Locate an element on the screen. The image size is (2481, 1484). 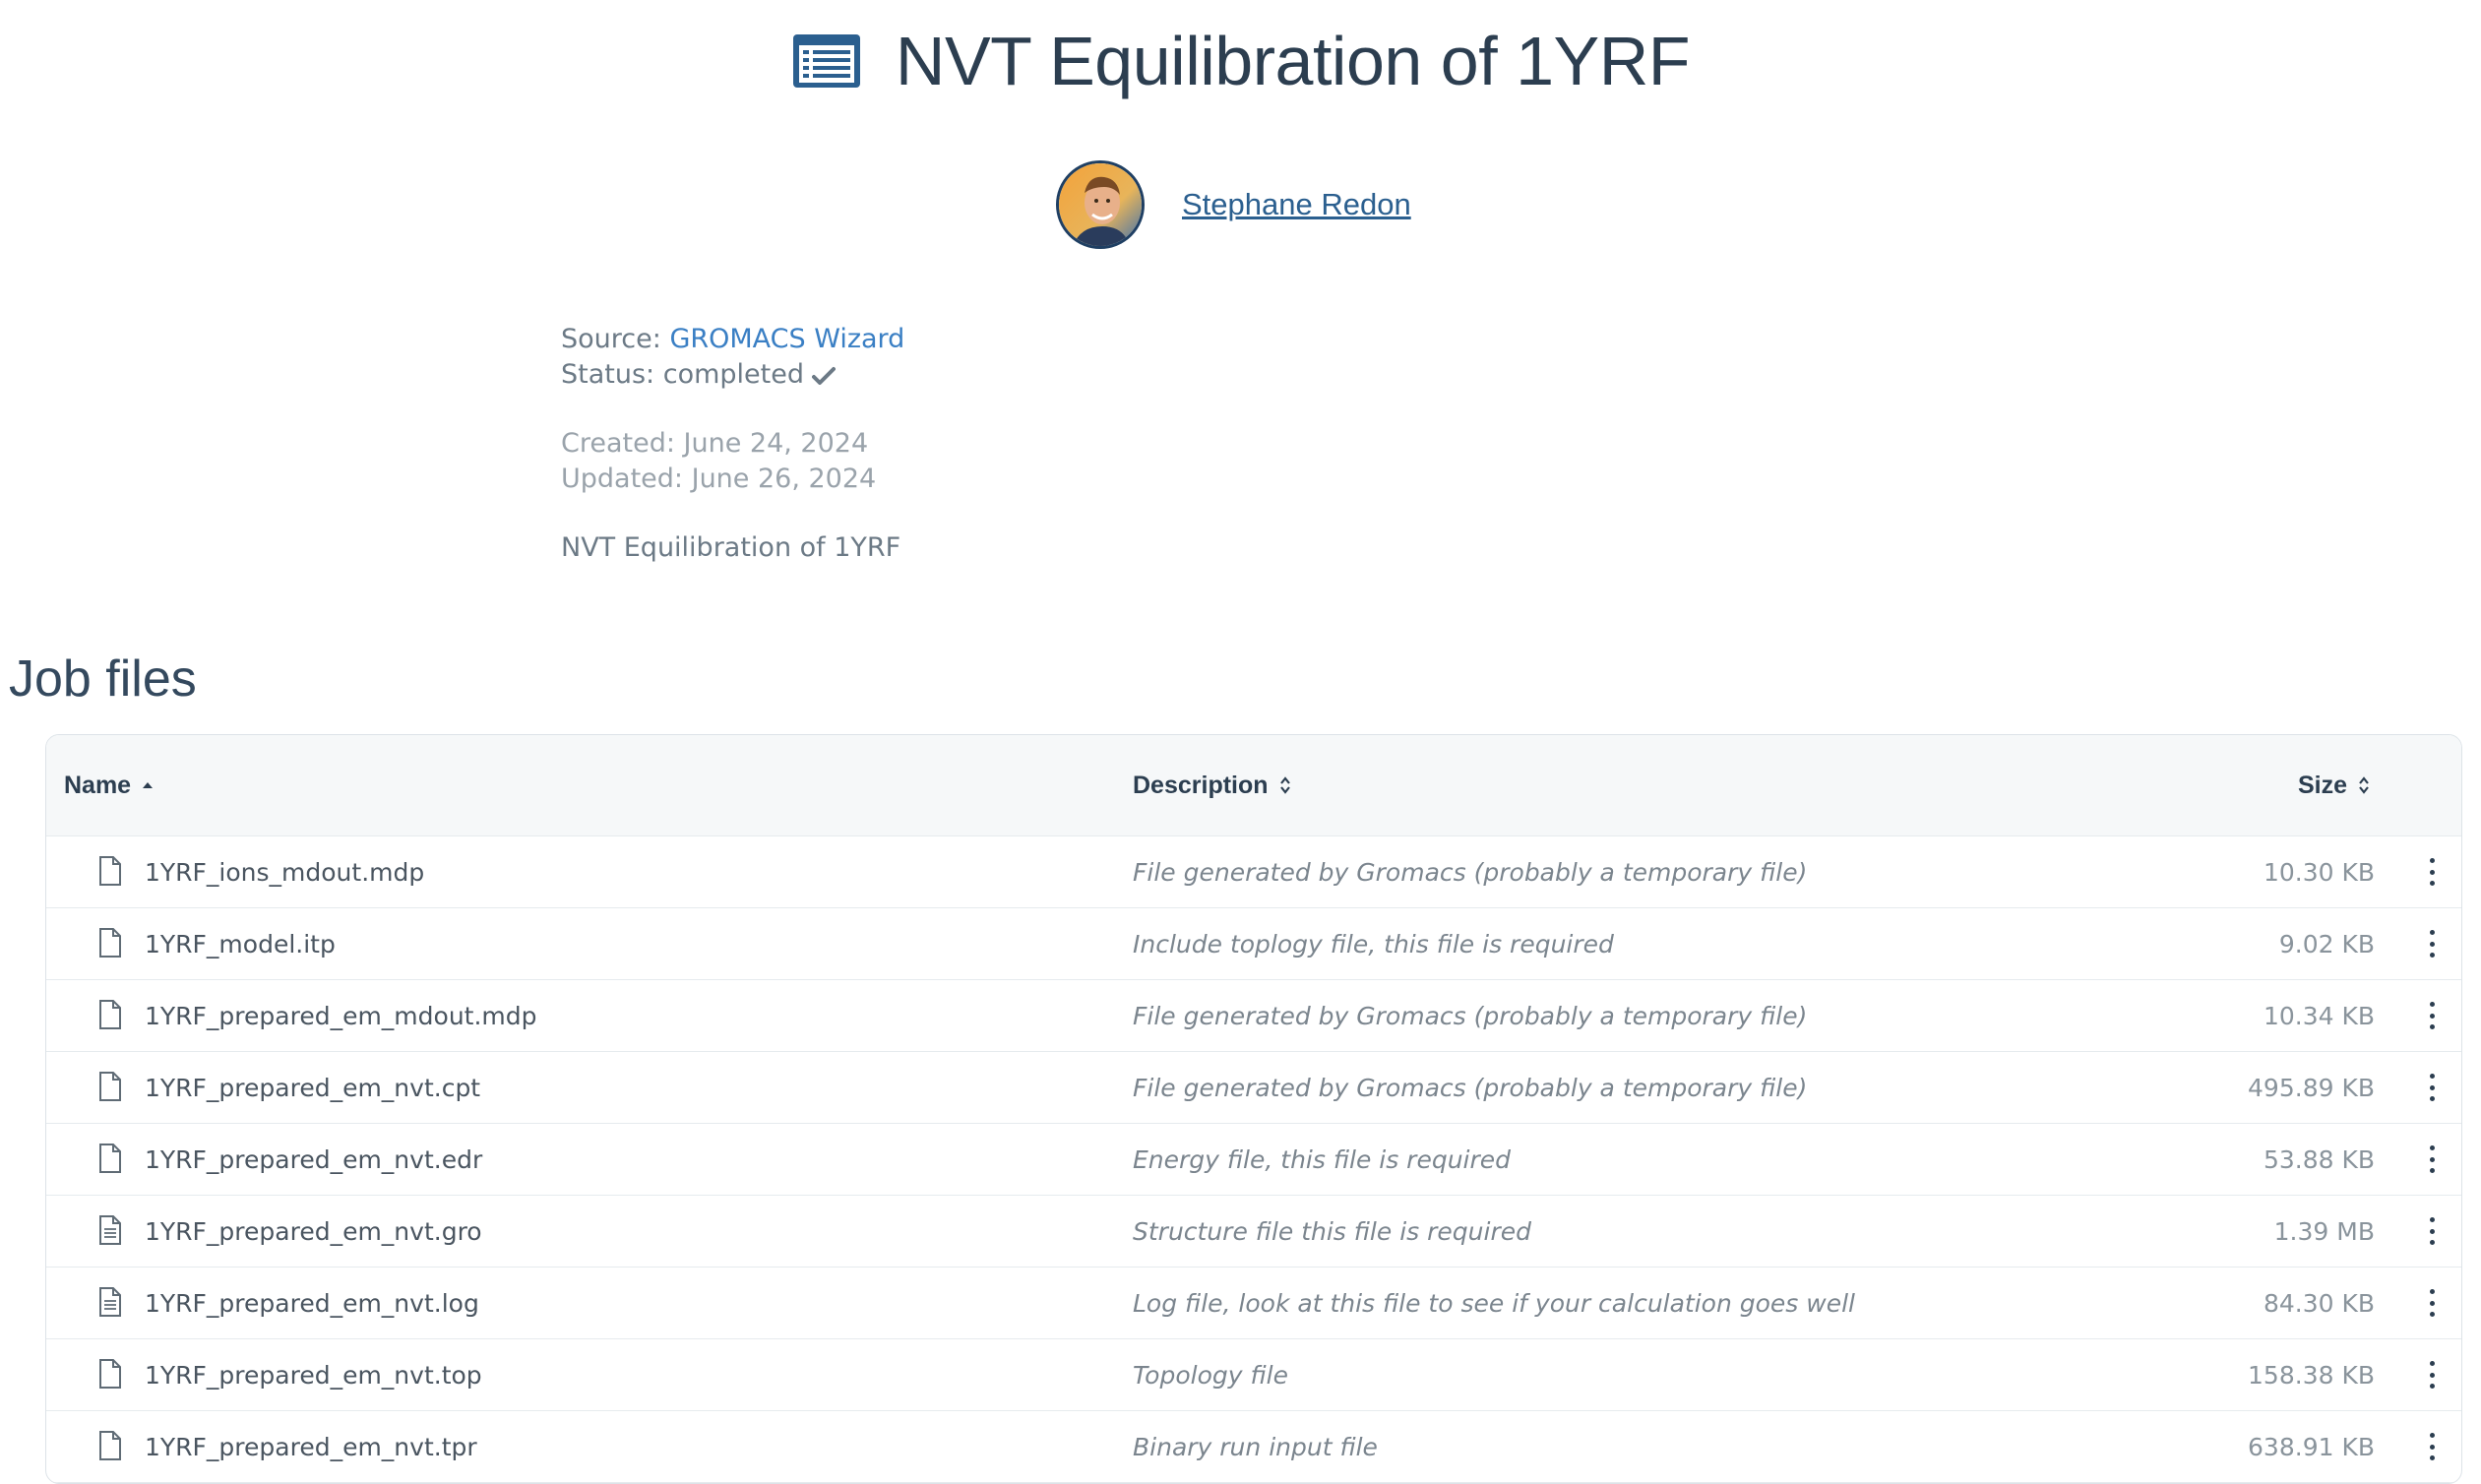
file-name: 1YRF_prepared_em_nvt.gro is located at coordinates (313, 1232).